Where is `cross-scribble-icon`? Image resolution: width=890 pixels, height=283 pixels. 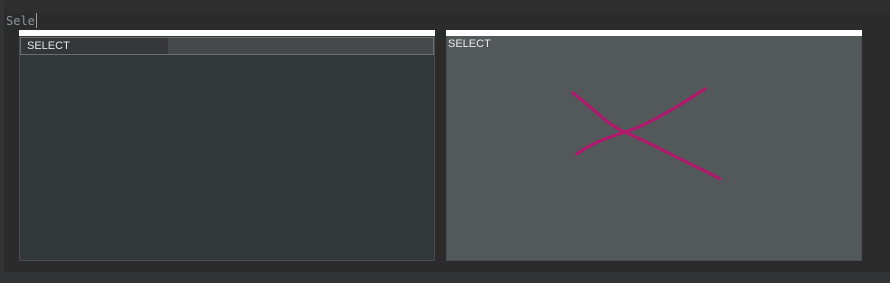 cross-scribble-icon is located at coordinates (646, 134).